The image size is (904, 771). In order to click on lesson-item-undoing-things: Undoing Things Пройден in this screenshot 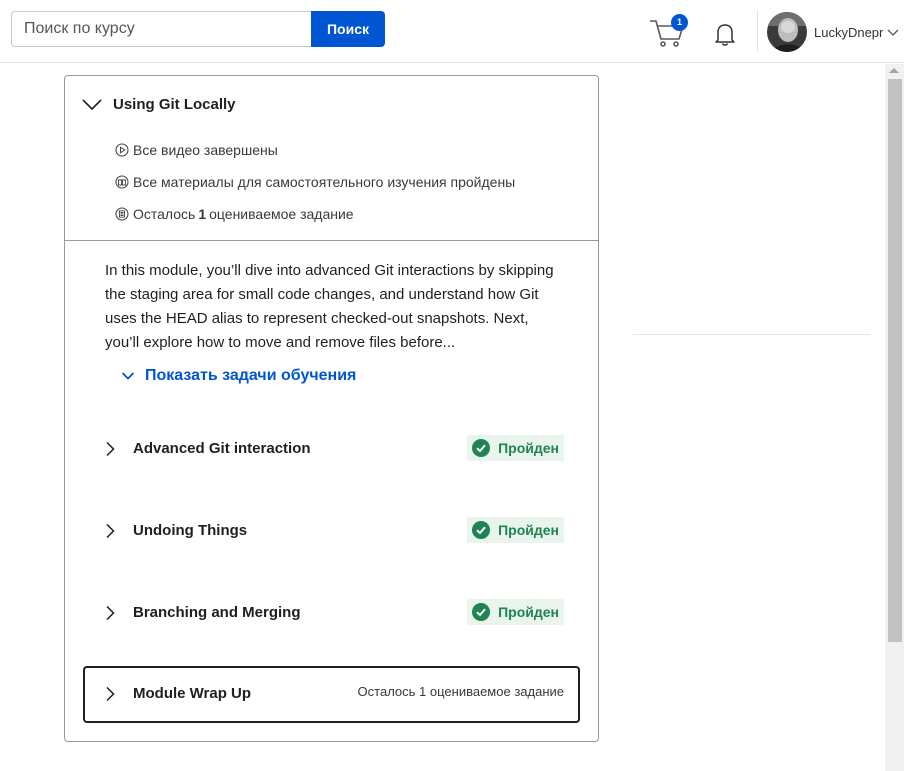, I will do `click(331, 531)`.